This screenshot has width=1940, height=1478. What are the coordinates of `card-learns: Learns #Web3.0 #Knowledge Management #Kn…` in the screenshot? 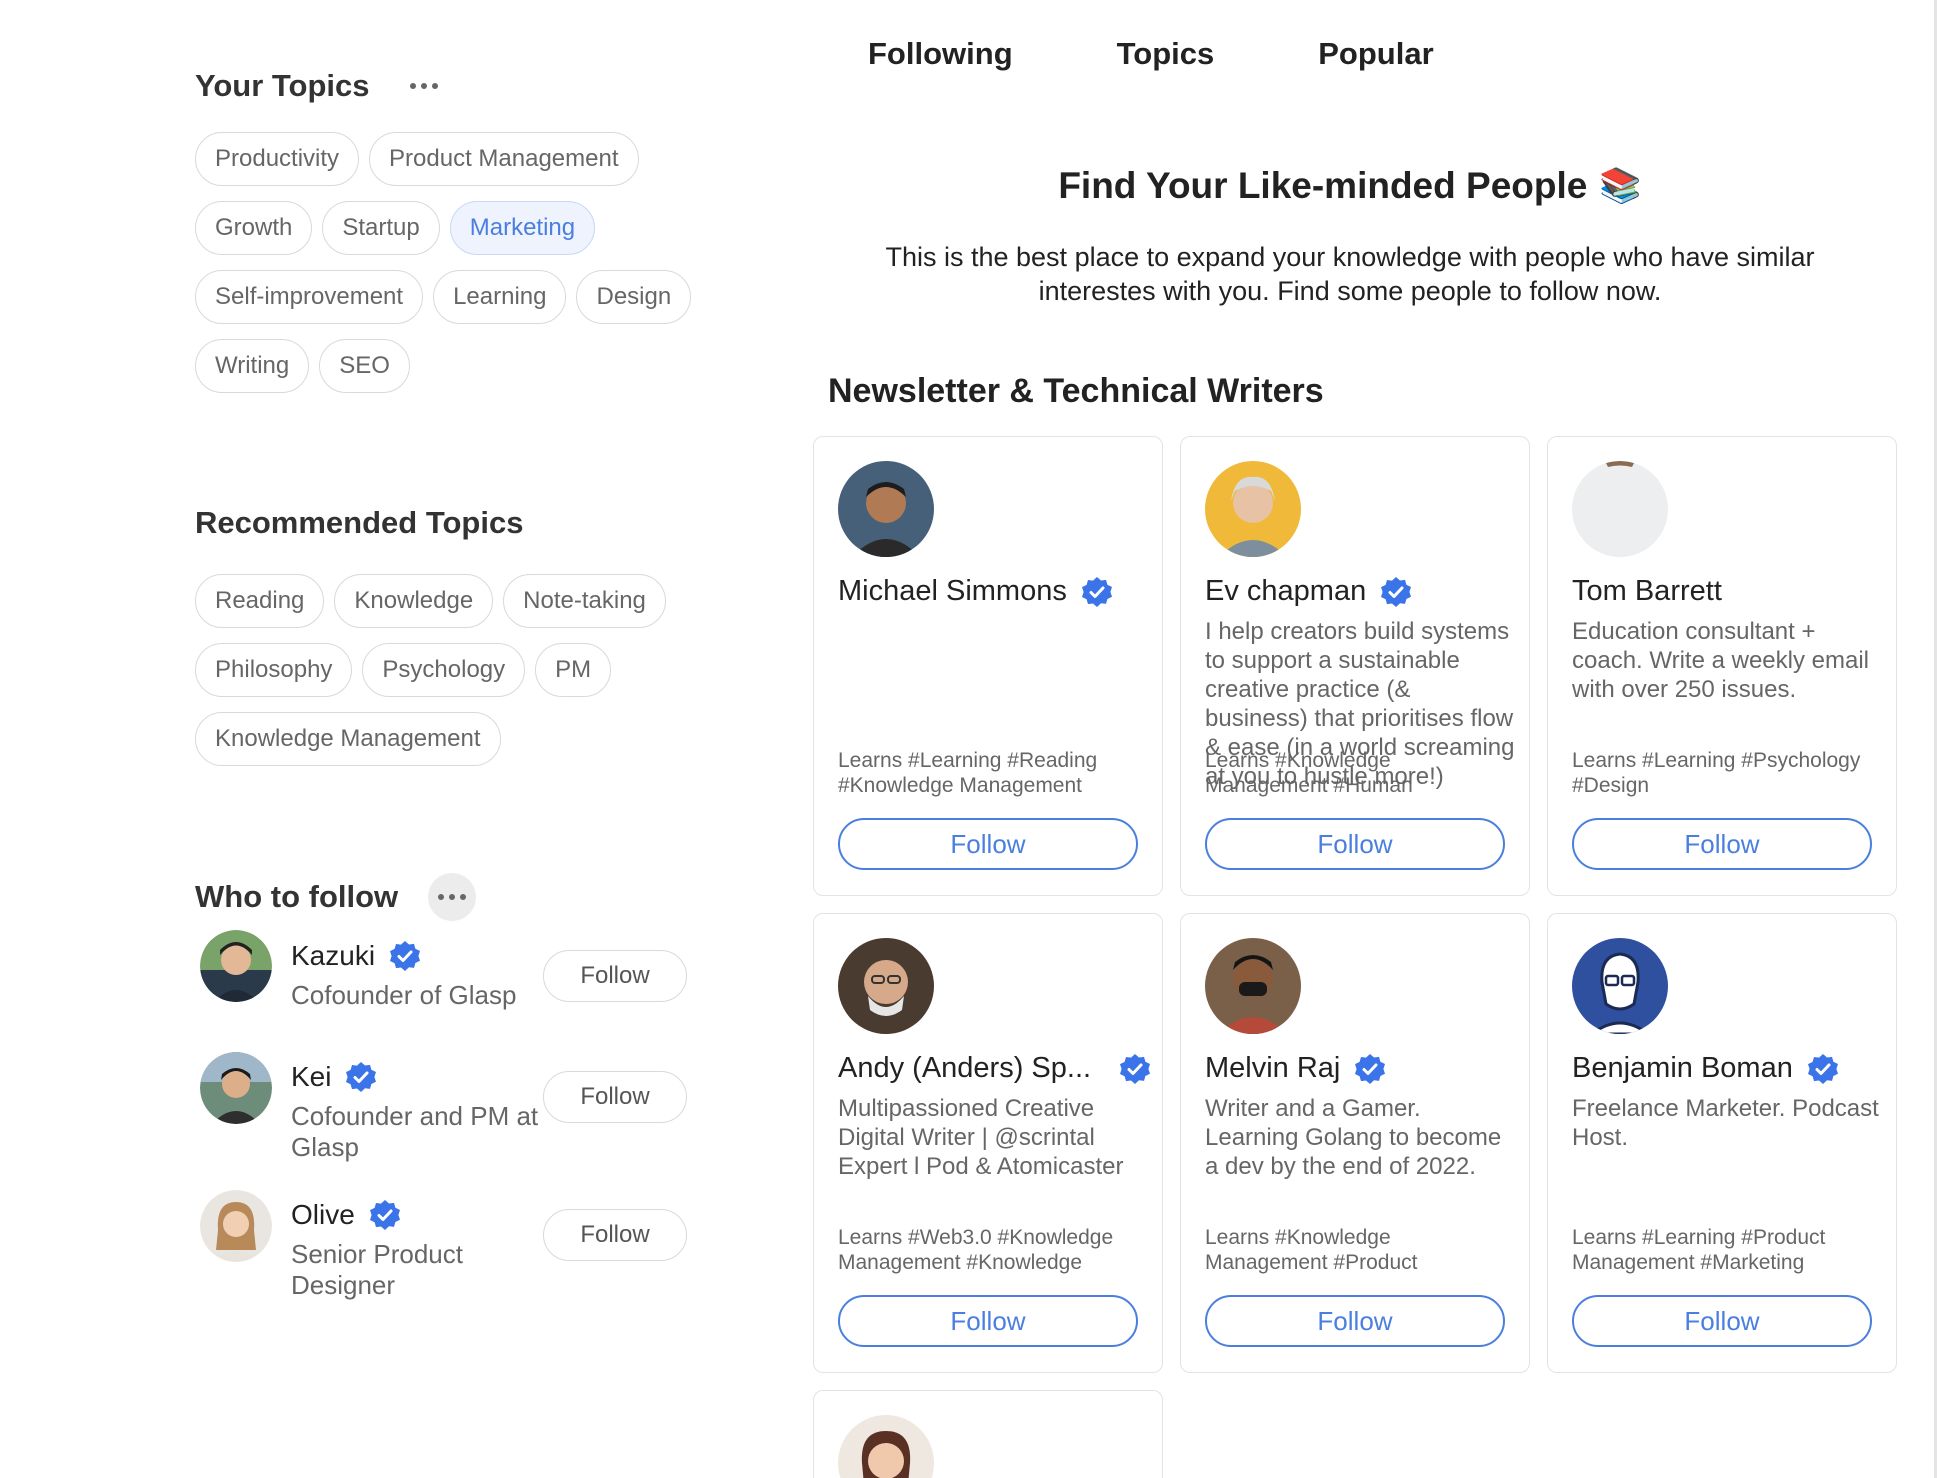 It's located at (976, 1250).